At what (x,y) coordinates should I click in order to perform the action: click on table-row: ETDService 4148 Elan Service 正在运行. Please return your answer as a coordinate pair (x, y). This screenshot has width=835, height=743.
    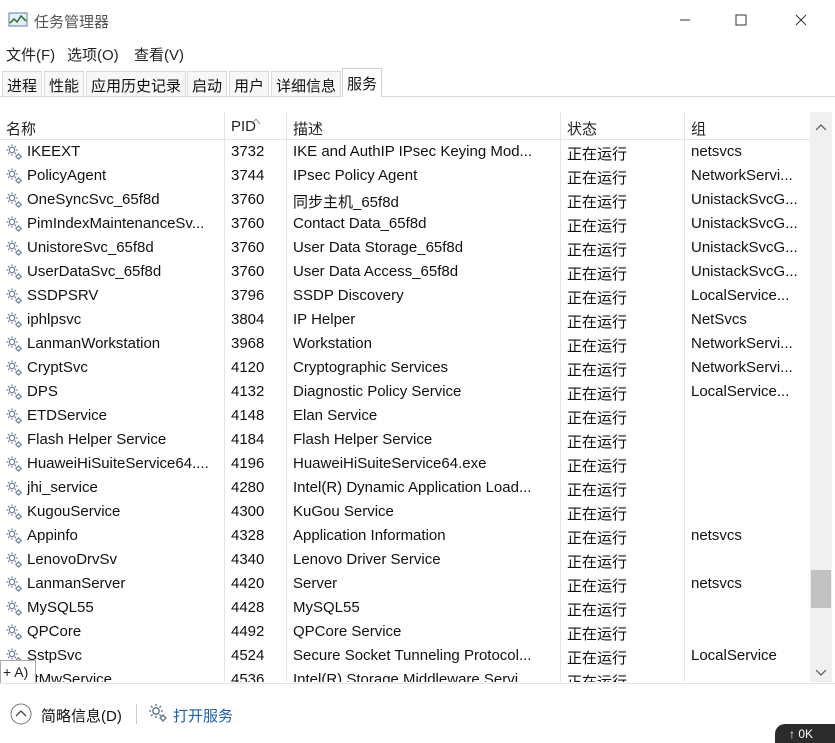
    Looking at the image, I should click on (405, 416).